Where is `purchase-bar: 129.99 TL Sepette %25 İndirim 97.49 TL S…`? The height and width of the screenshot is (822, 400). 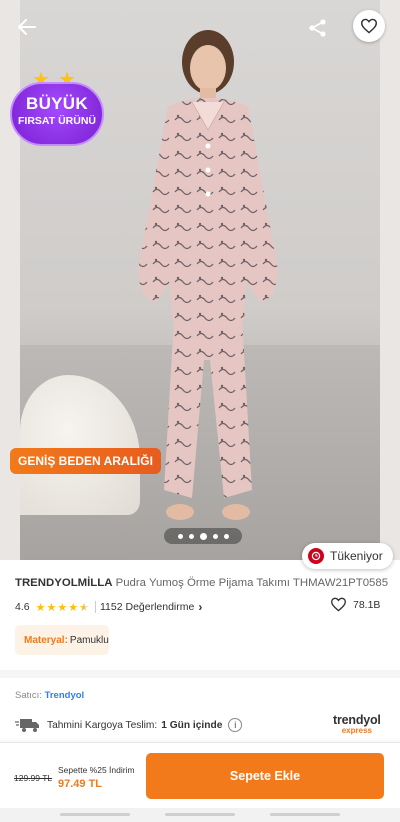 purchase-bar: 129.99 TL Sepette %25 İndirim 97.49 TL S… is located at coordinates (200, 775).